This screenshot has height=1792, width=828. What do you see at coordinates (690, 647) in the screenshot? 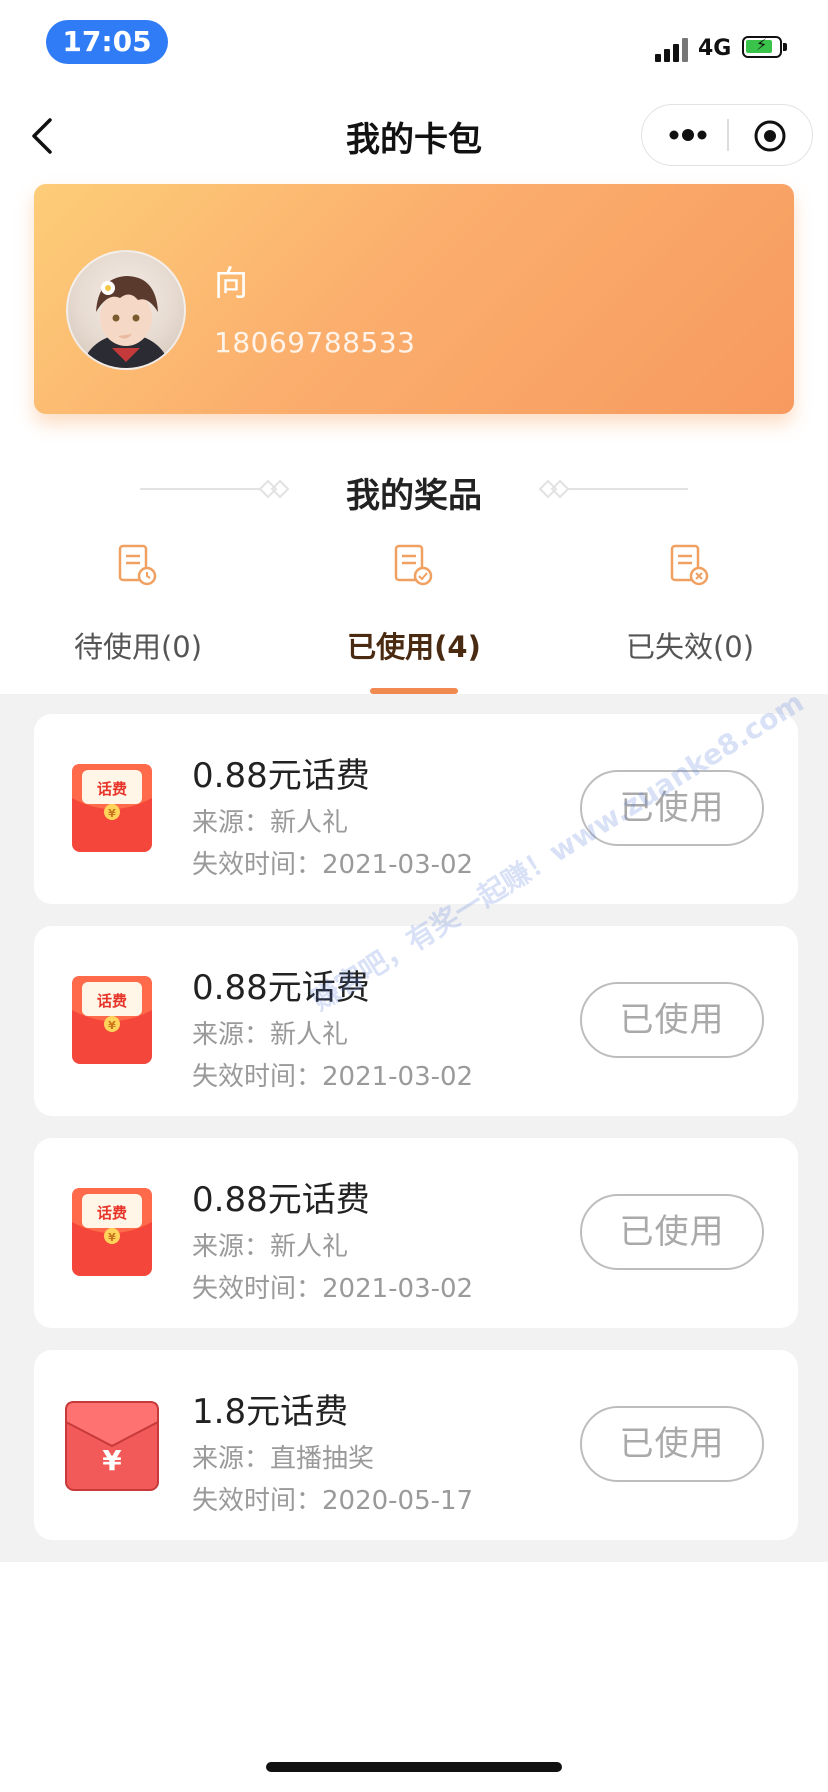
I see `tab-label-expired: 已失效(0)` at bounding box center [690, 647].